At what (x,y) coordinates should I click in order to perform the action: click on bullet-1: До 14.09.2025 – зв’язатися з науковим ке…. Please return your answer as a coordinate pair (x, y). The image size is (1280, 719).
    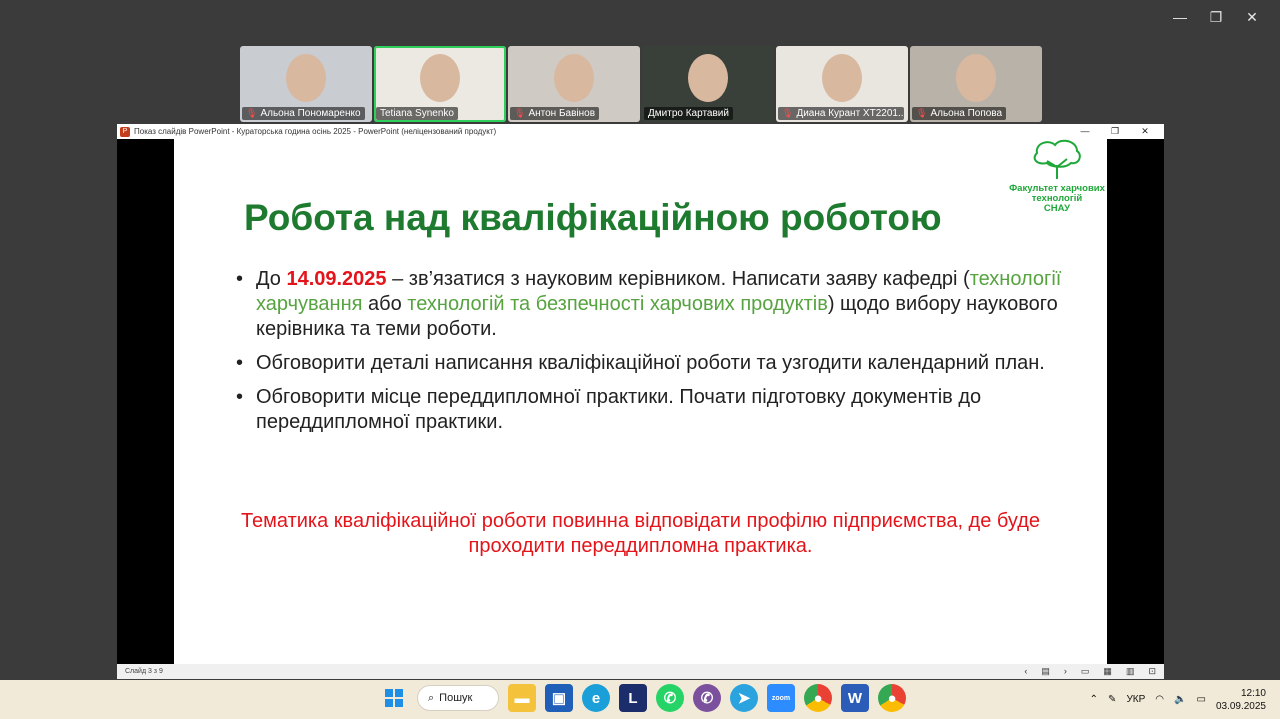
    Looking at the image, I should click on (649, 304).